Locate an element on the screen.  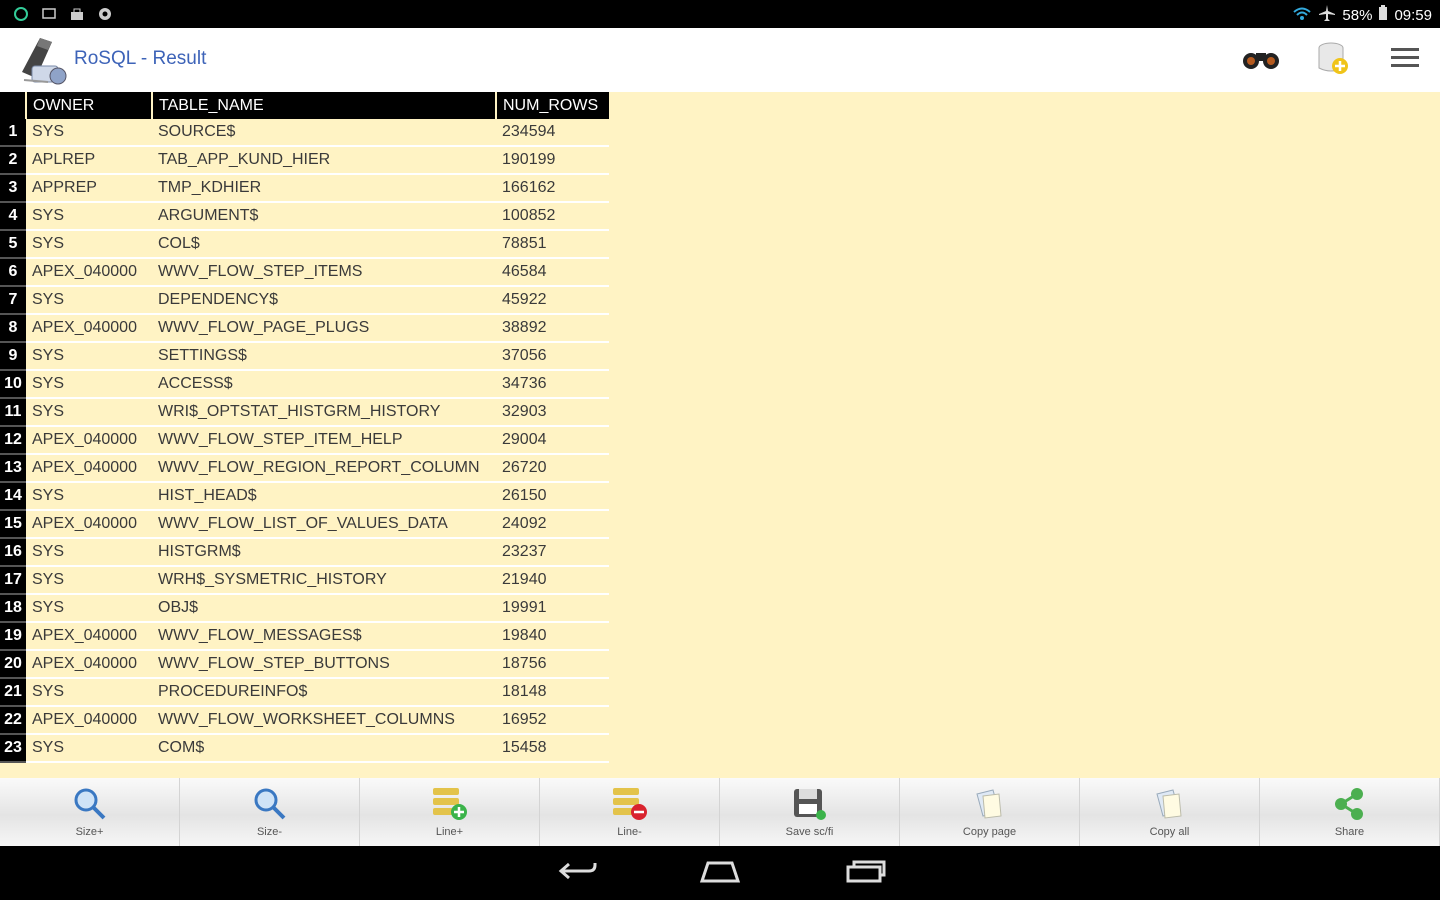
table-row: 4 SYS ARGUMENT$ 100852 is located at coordinates (304, 216).